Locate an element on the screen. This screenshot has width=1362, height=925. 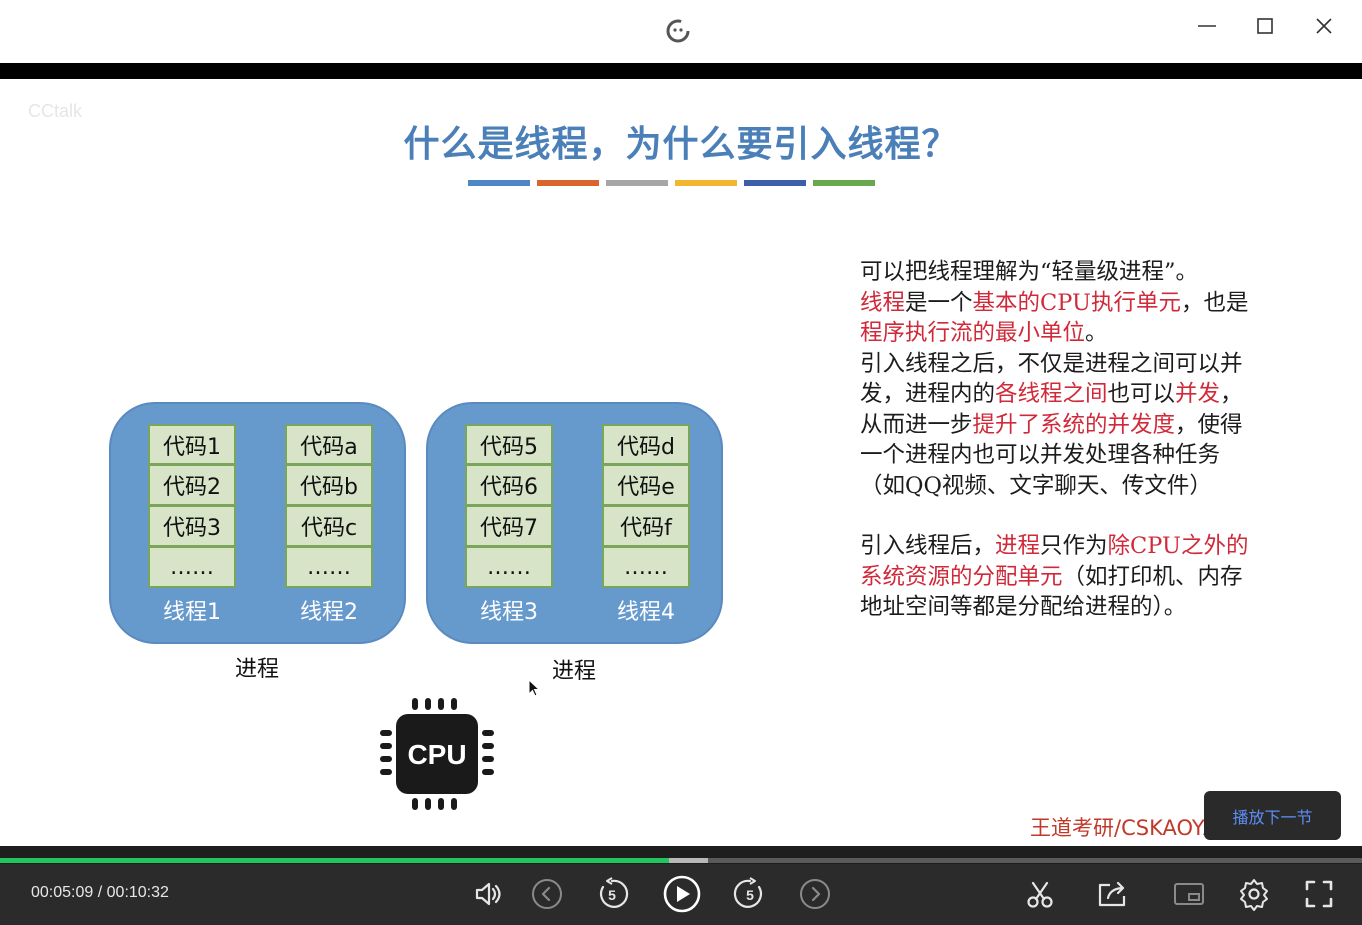
rewind-seconds: 5 is located at coordinates (612, 895).